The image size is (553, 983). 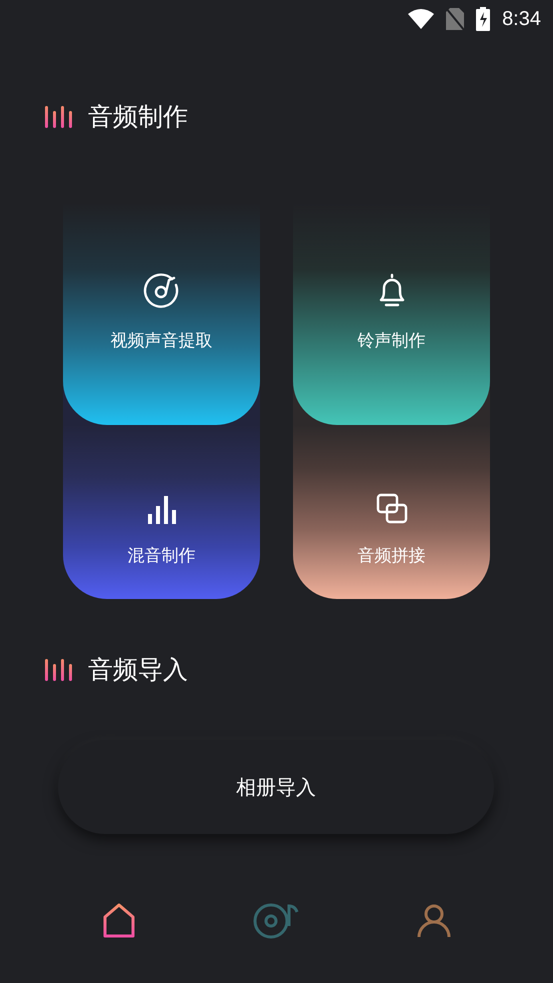 What do you see at coordinates (421, 19) in the screenshot?
I see `wifi-icon` at bounding box center [421, 19].